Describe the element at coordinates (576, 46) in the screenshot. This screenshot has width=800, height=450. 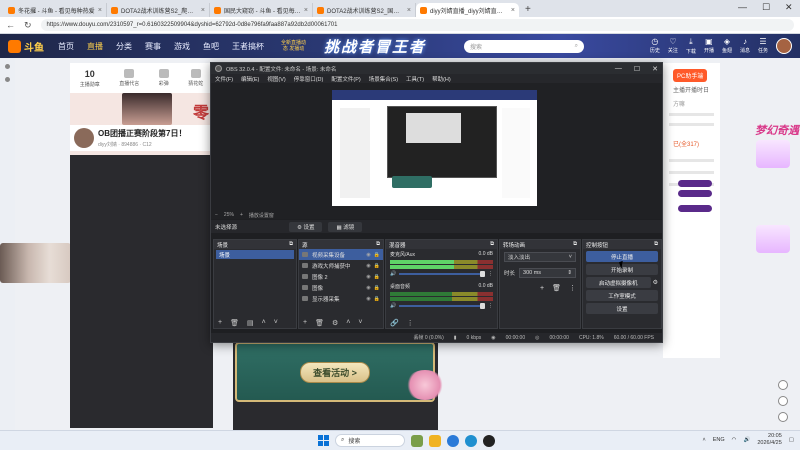
I see `search-icon: ⌕` at that location.